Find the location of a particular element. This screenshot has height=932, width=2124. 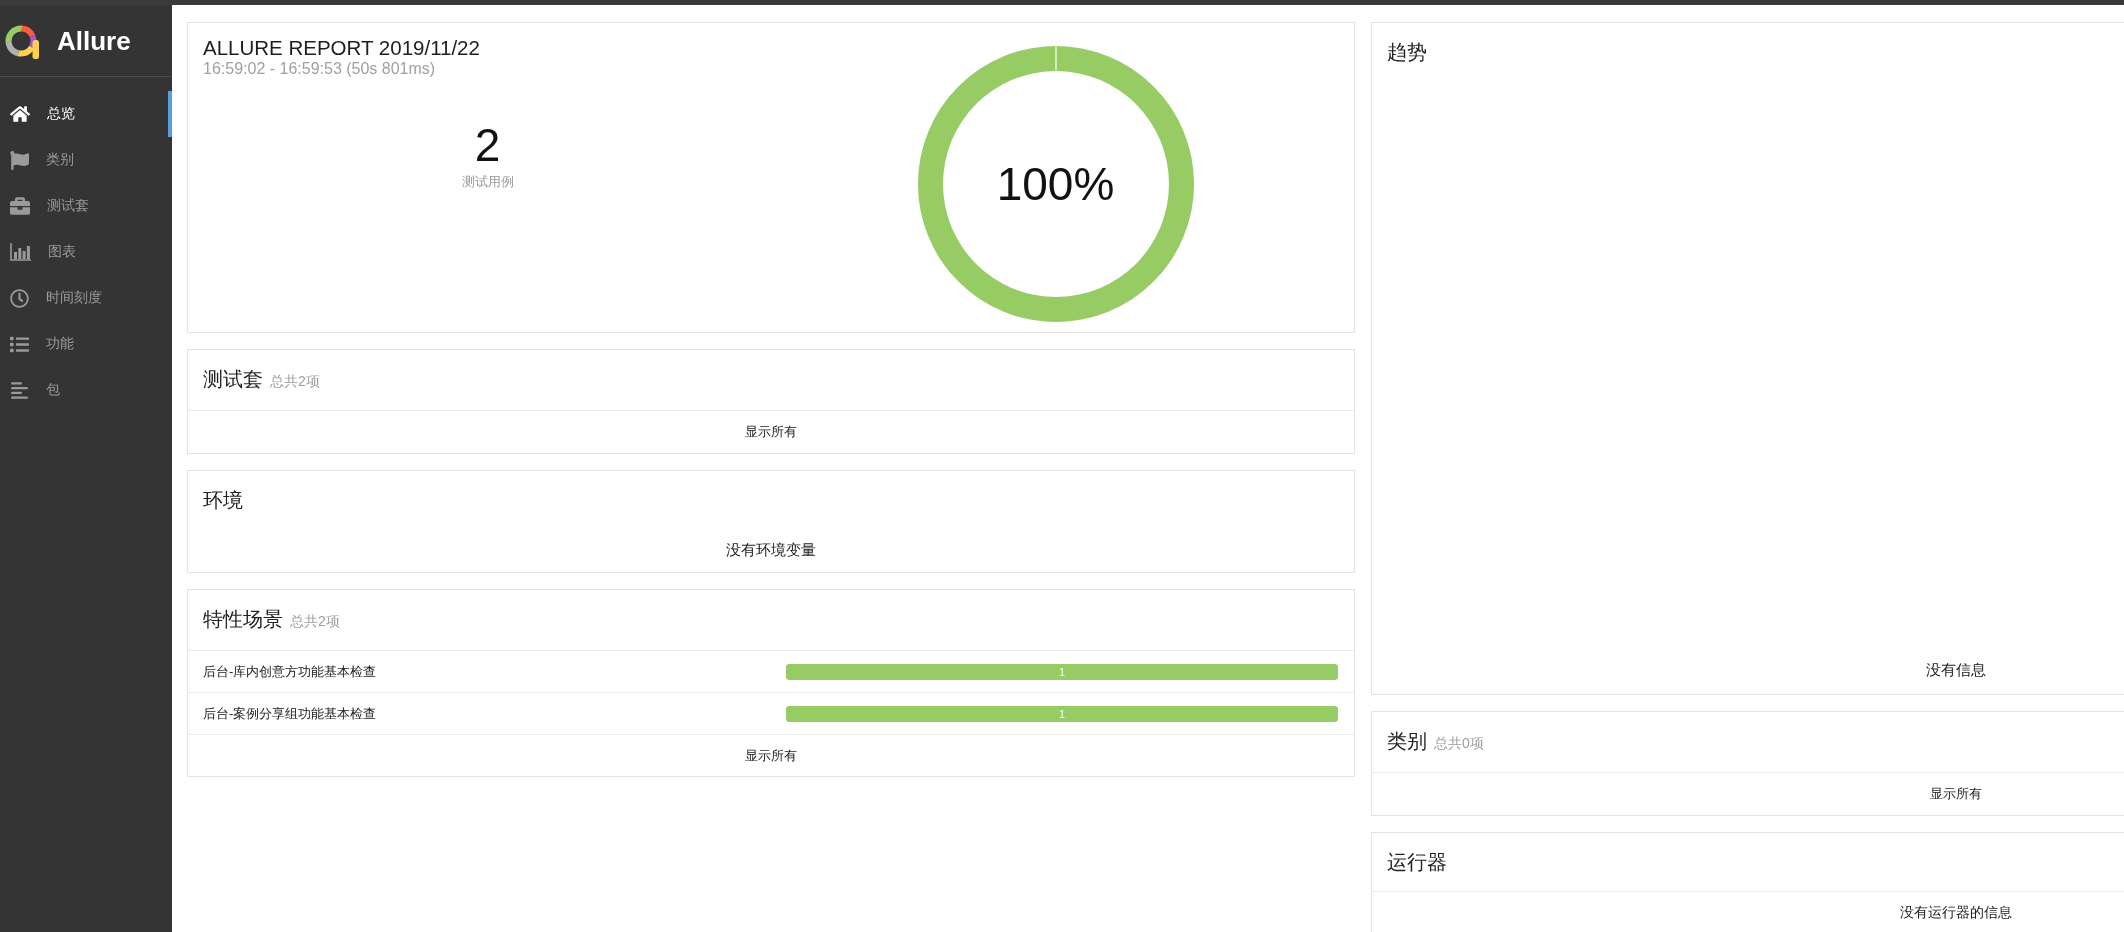

section-title: 环境 is located at coordinates (223, 500).